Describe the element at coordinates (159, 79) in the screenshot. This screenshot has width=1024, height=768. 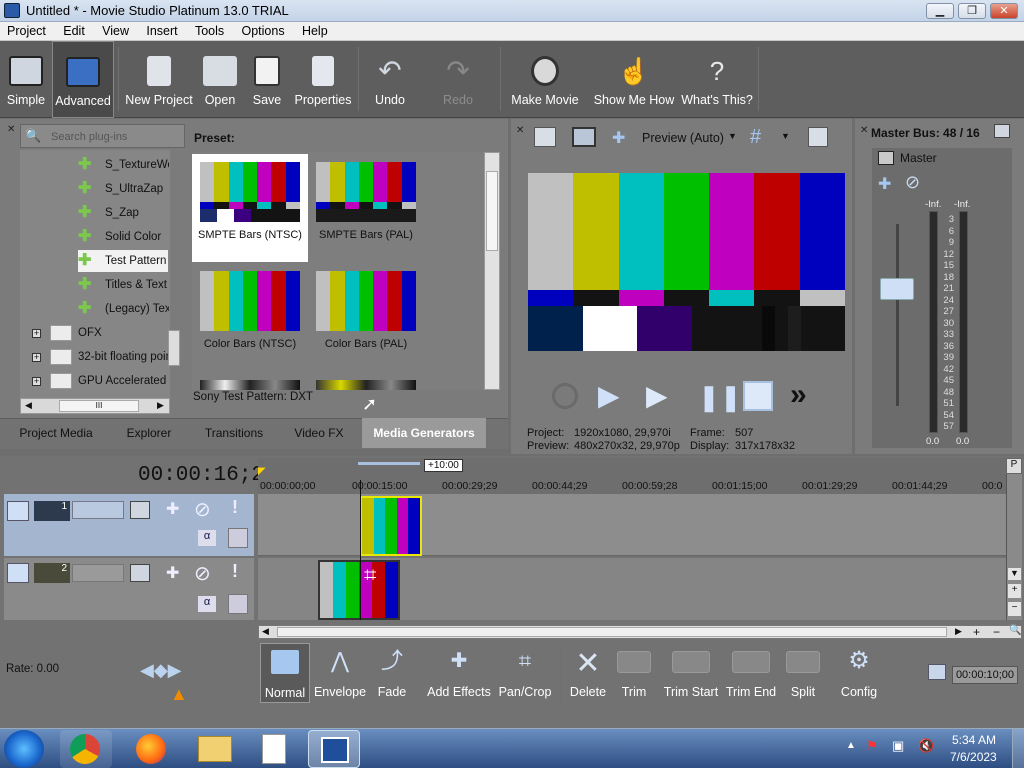
I see `new-project-button: New Project` at that location.